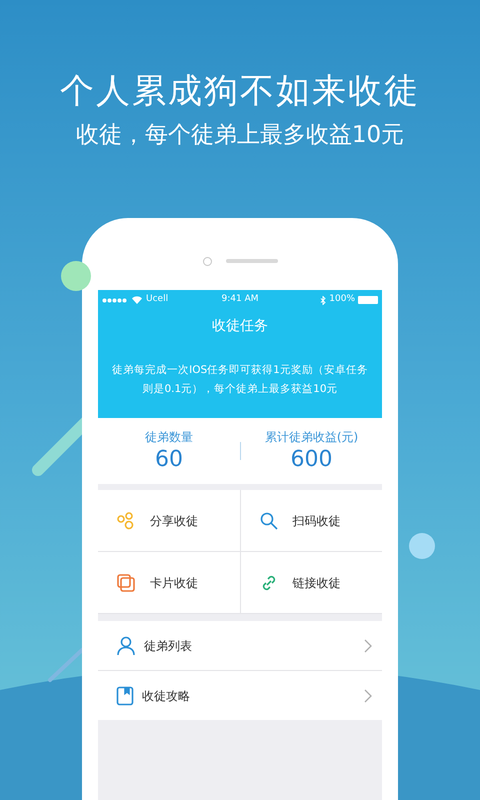 Image resolution: width=480 pixels, height=800 pixels. Describe the element at coordinates (252, 261) in the screenshot. I see `speaker-icon` at that location.